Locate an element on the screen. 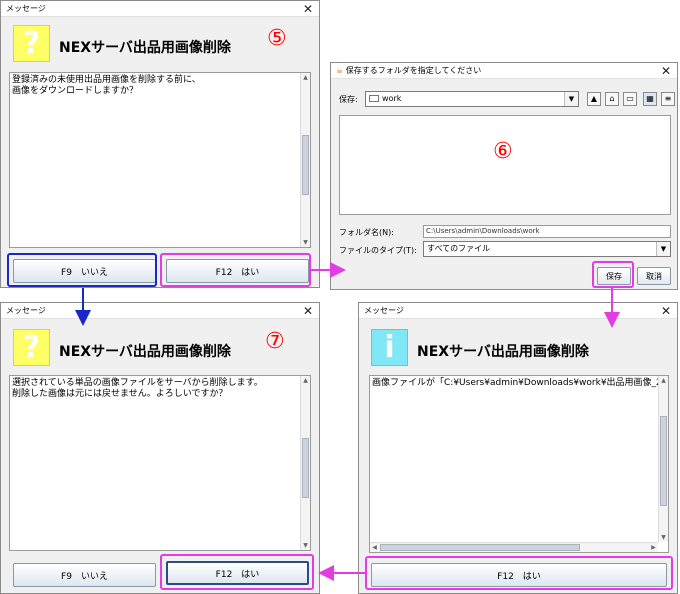  scroll-right-icon: ▶ is located at coordinates (653, 547).